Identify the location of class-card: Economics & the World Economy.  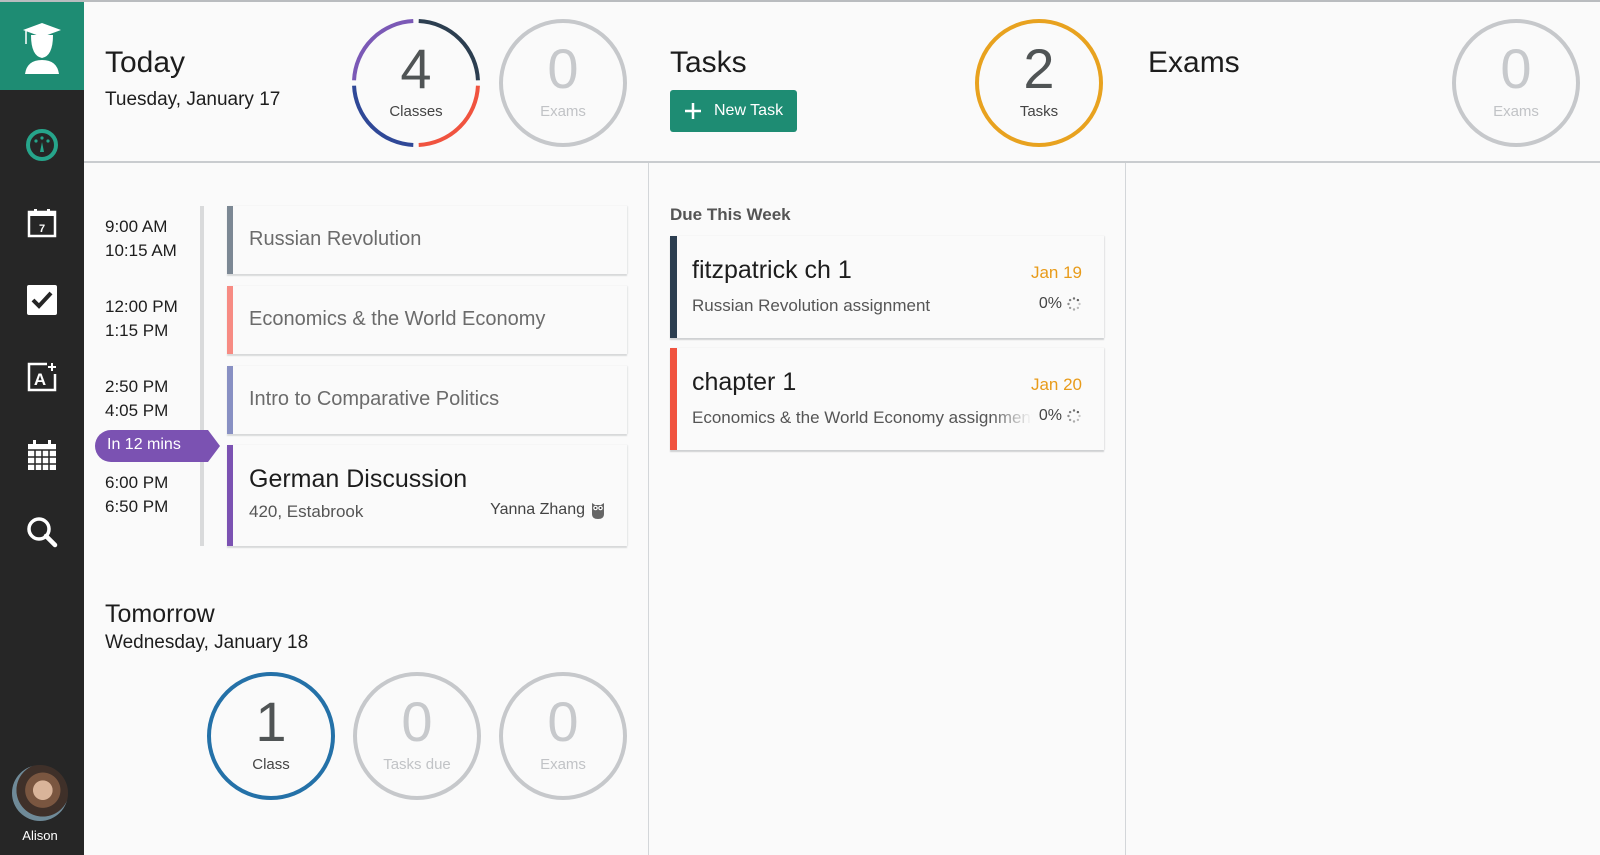
(427, 320).